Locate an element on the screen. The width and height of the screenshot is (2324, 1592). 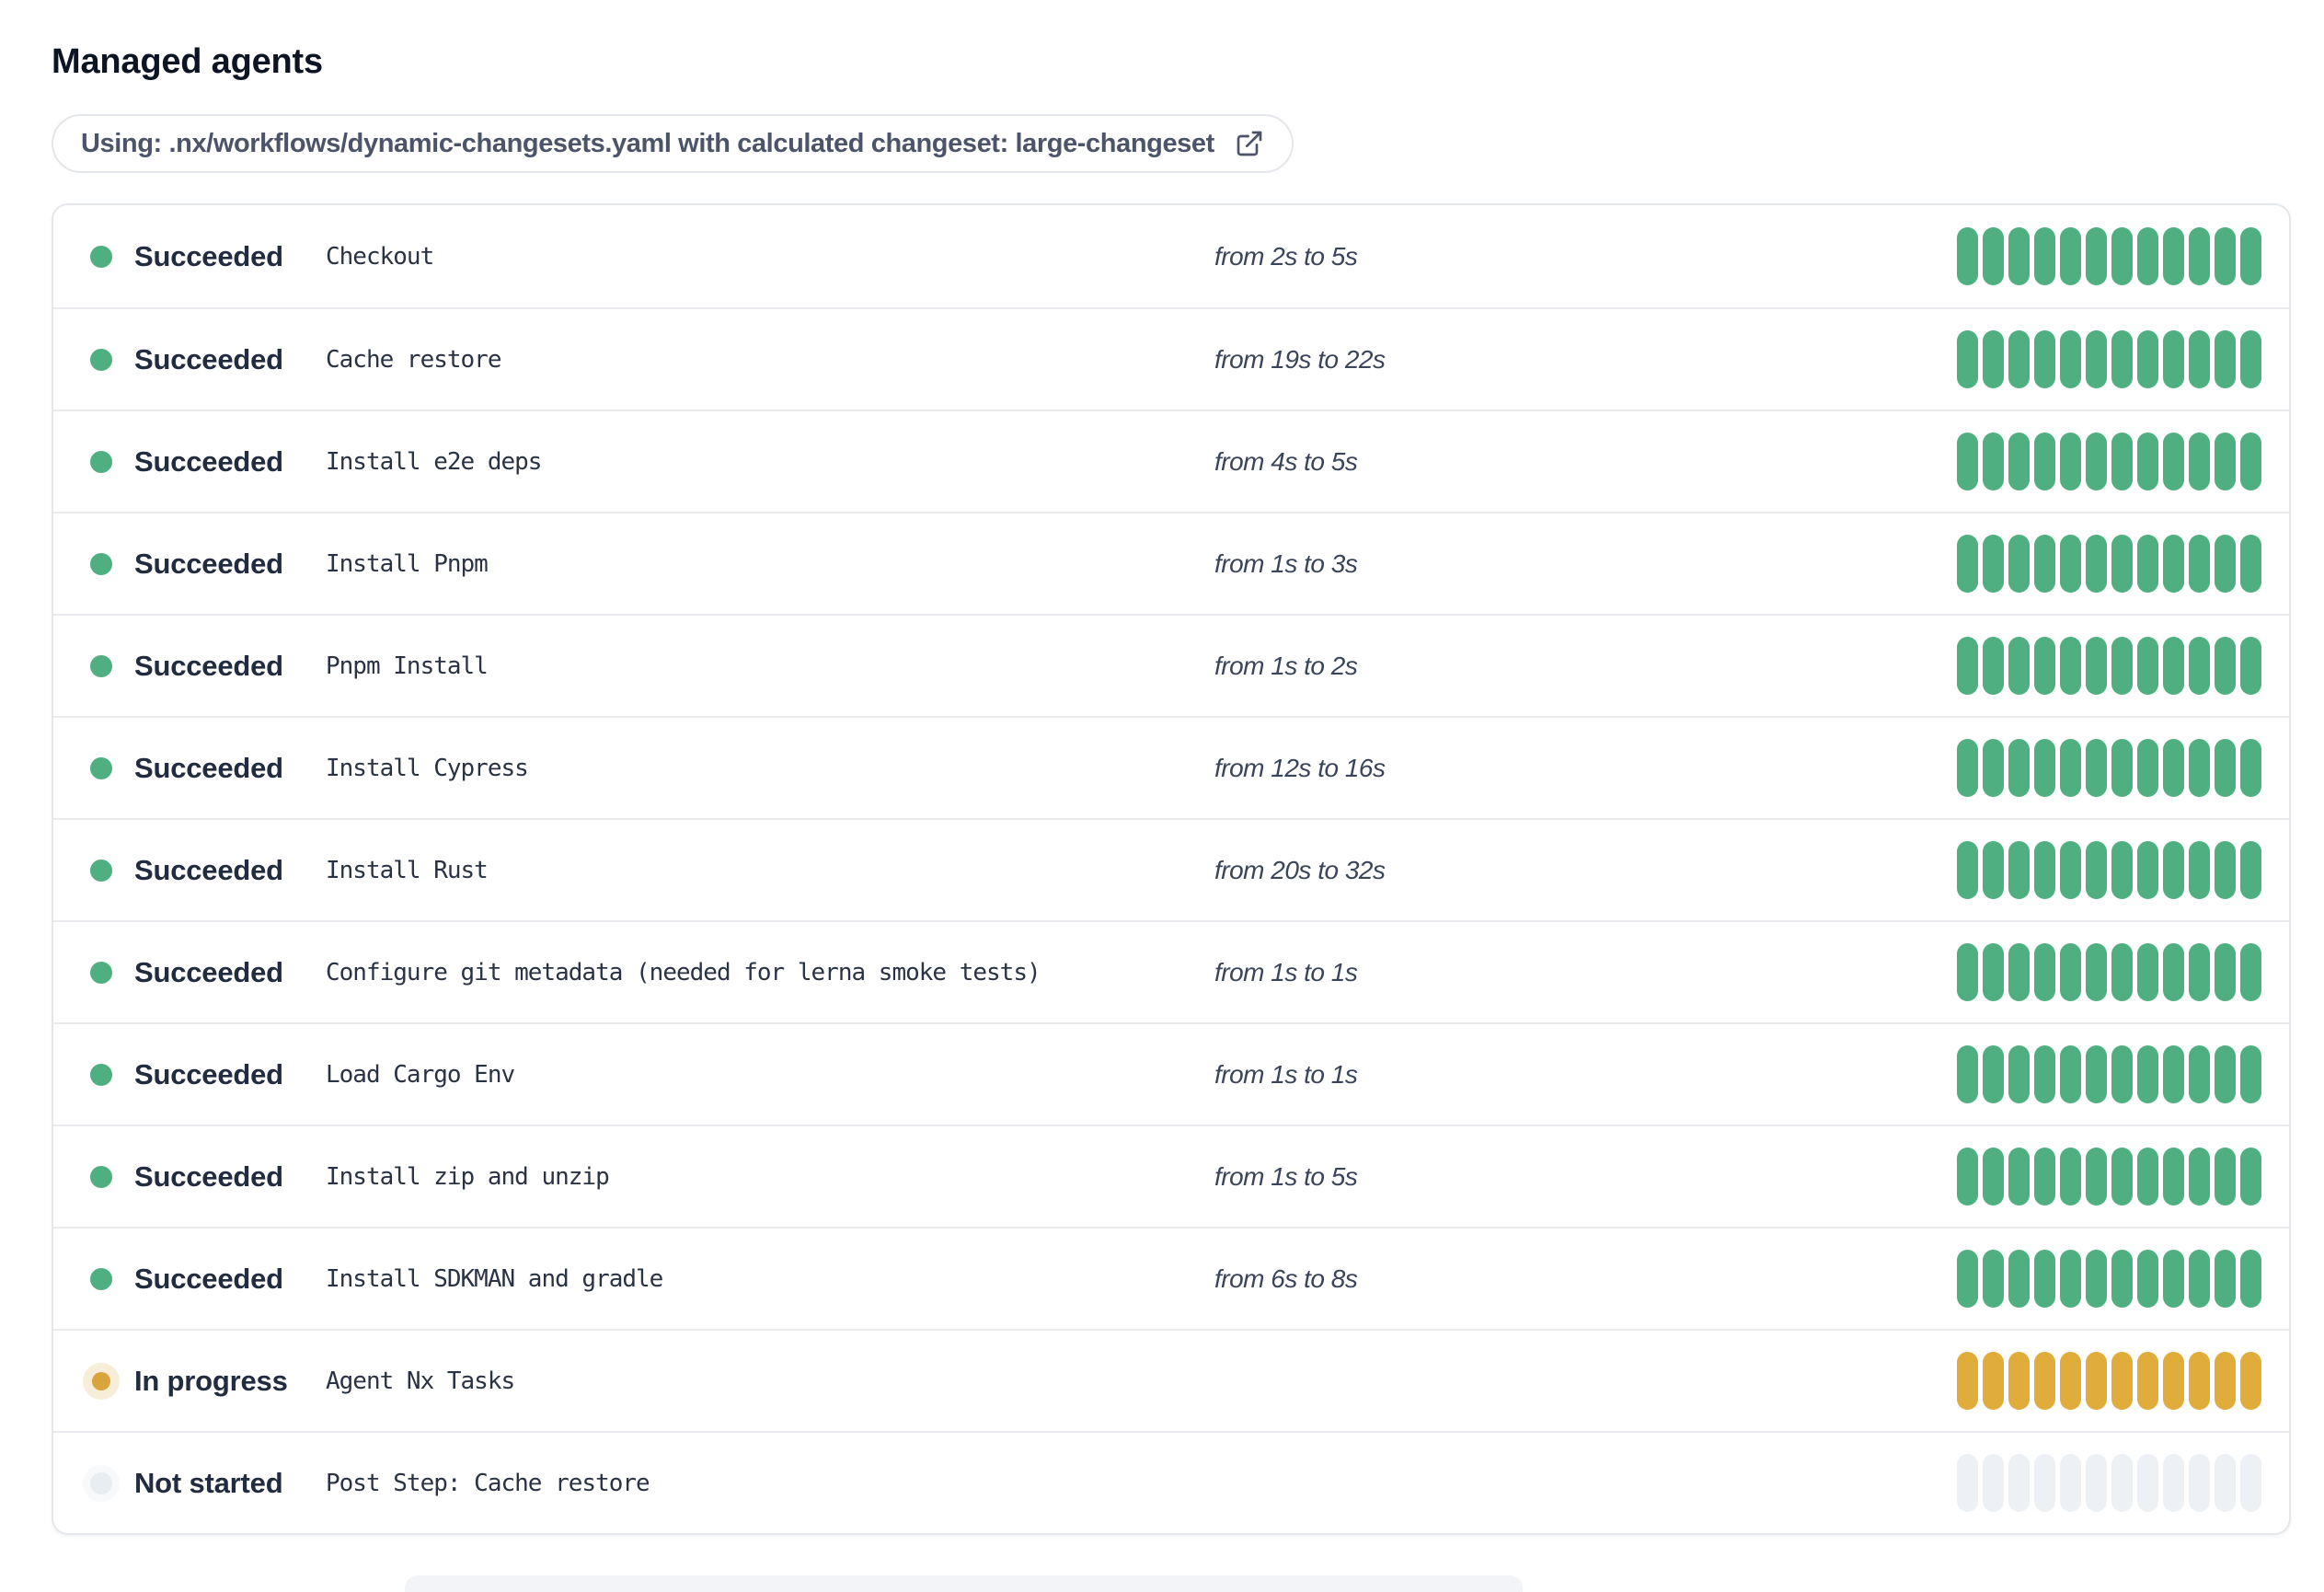
duration-cell: from 1s to 5s is located at coordinates (1585, 1177).